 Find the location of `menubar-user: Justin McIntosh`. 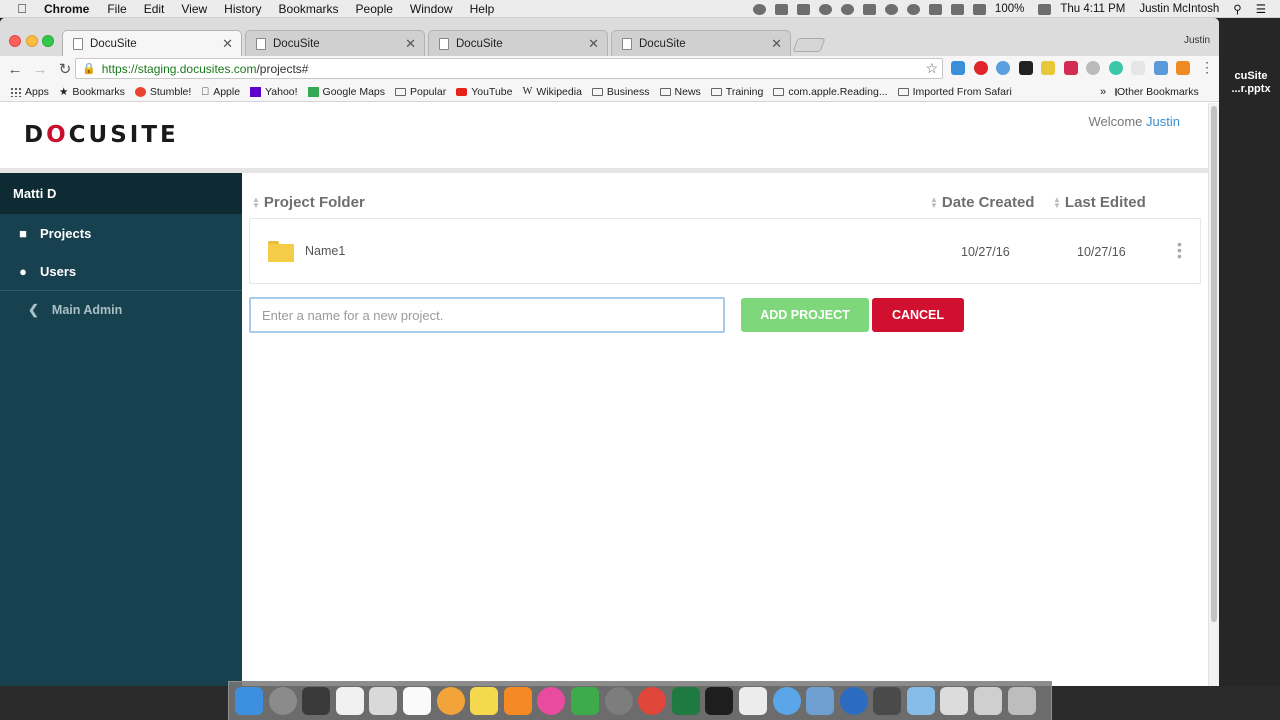

menubar-user: Justin McIntosh is located at coordinates (1179, 9).